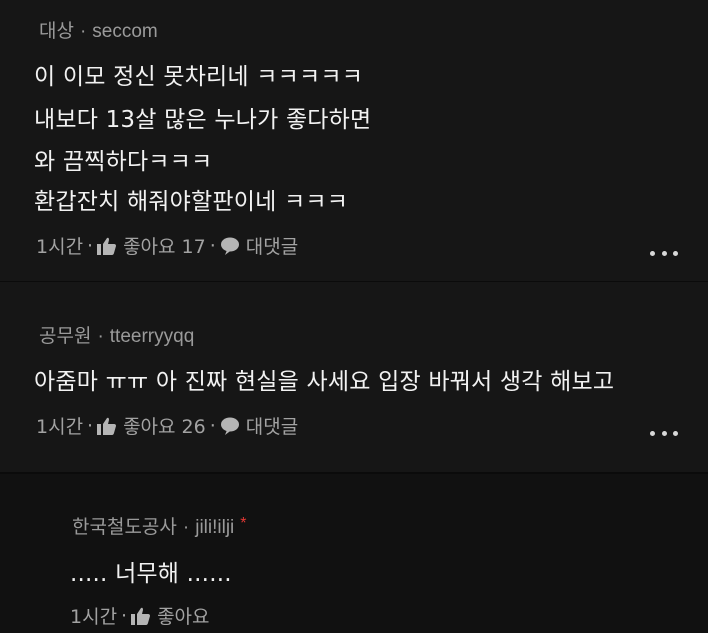 The image size is (708, 633). What do you see at coordinates (65, 336) in the screenshot?
I see `author-name: 공무원` at bounding box center [65, 336].